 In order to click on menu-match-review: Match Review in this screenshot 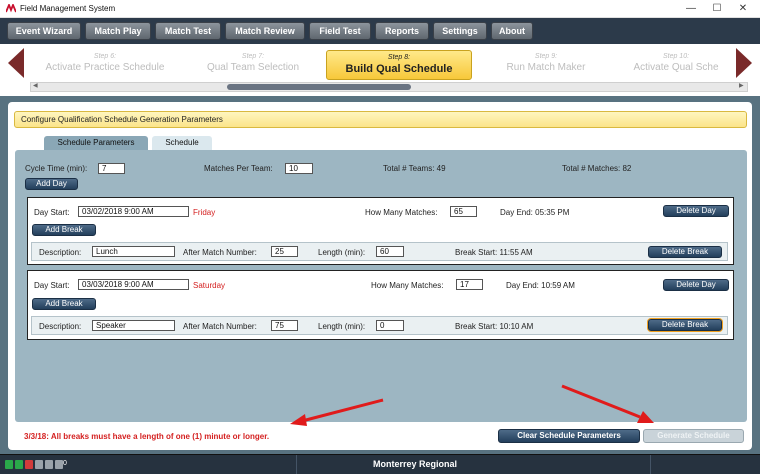, I will do `click(265, 31)`.